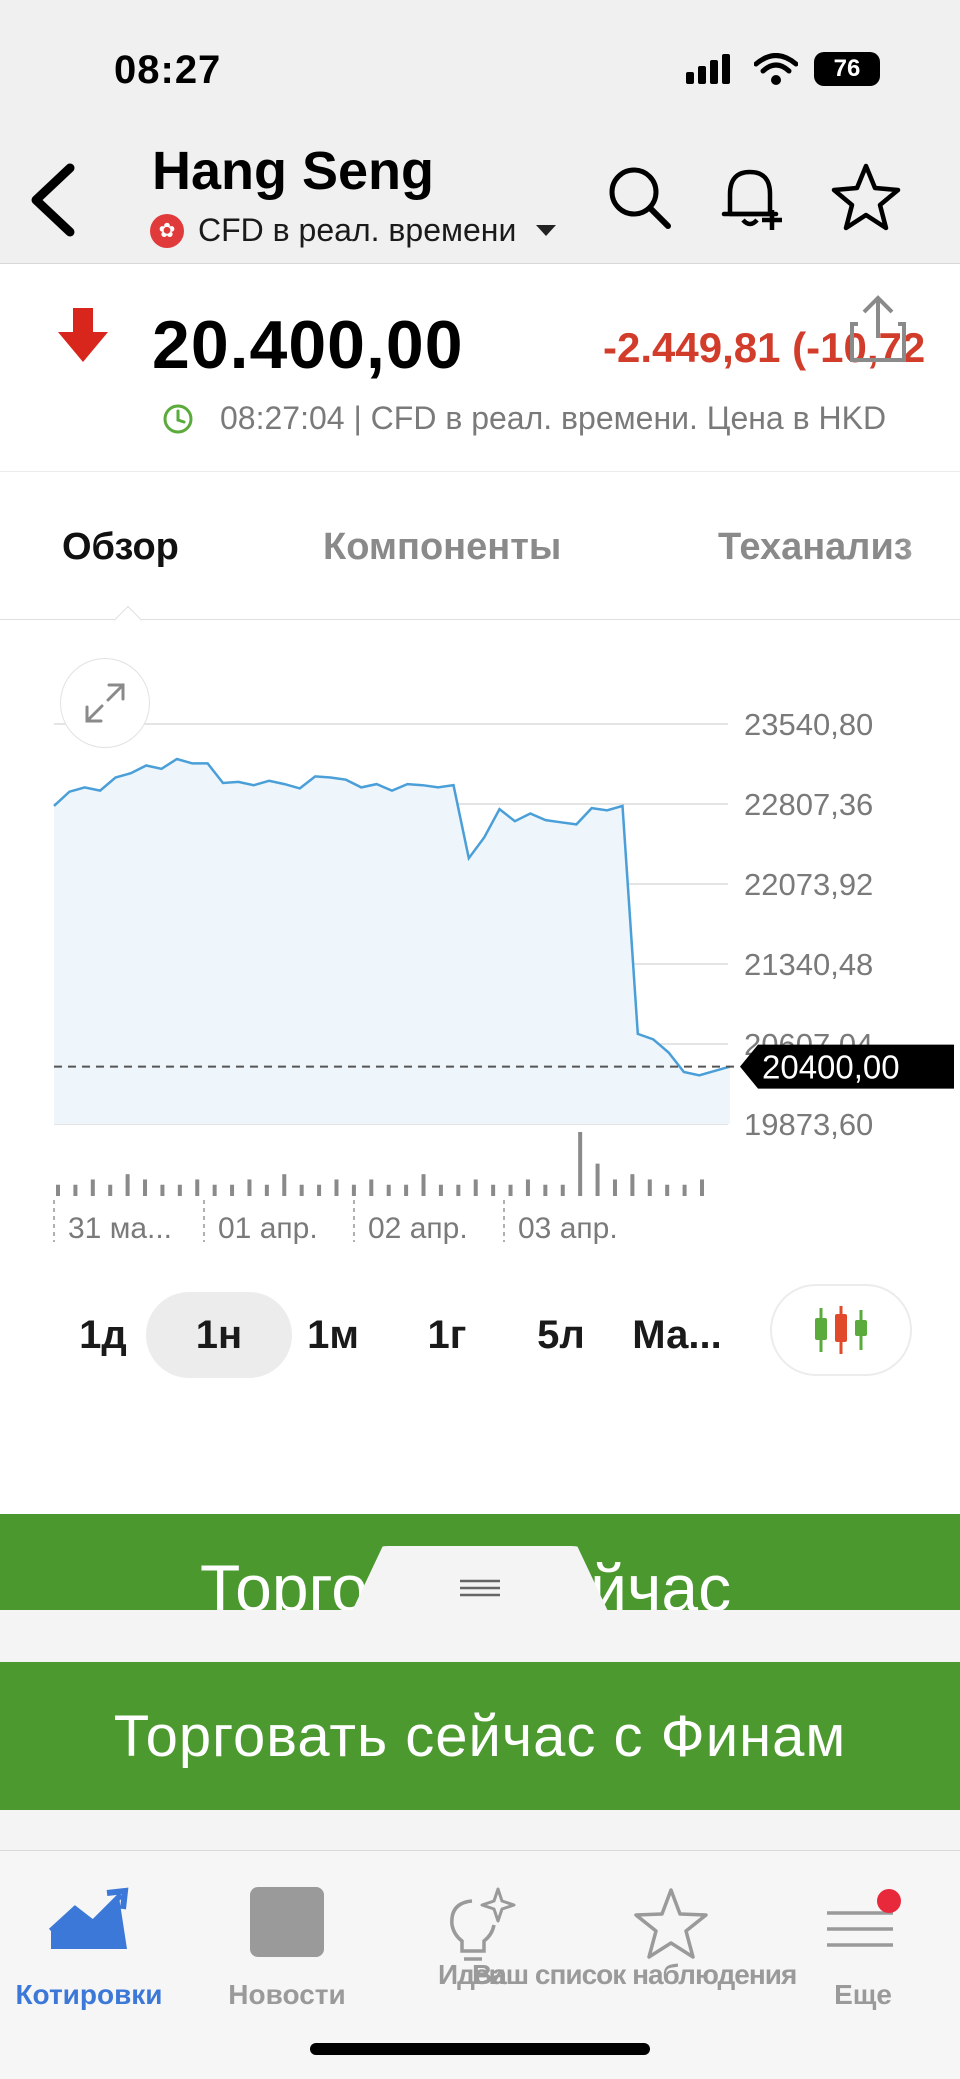 The image size is (960, 2079). What do you see at coordinates (776, 69) in the screenshot?
I see `wifi-icon` at bounding box center [776, 69].